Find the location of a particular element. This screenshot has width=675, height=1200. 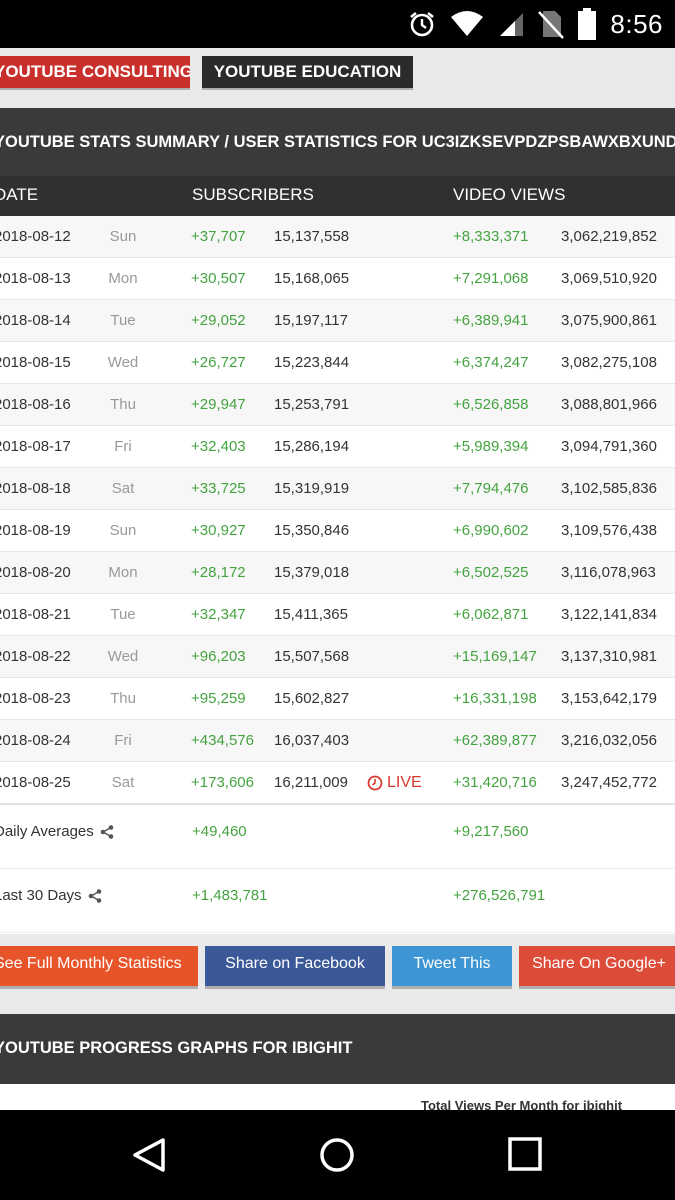

row-view-delta: +62,389,877 is located at coordinates (495, 740).